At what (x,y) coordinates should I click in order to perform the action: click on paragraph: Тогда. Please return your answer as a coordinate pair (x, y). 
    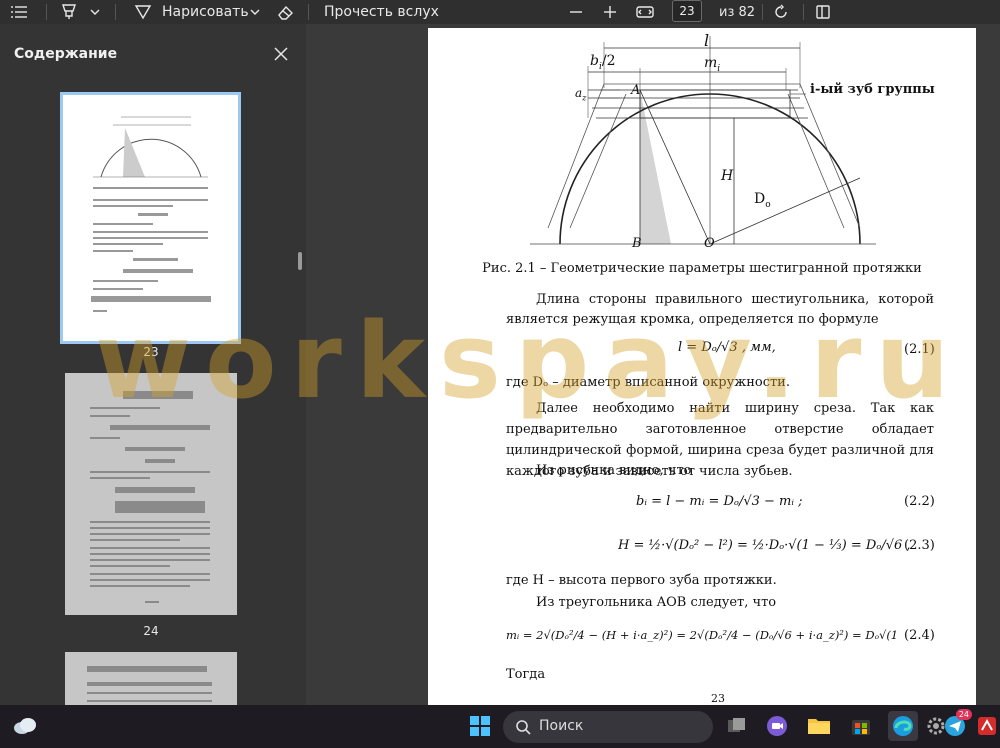
    Looking at the image, I should click on (526, 674).